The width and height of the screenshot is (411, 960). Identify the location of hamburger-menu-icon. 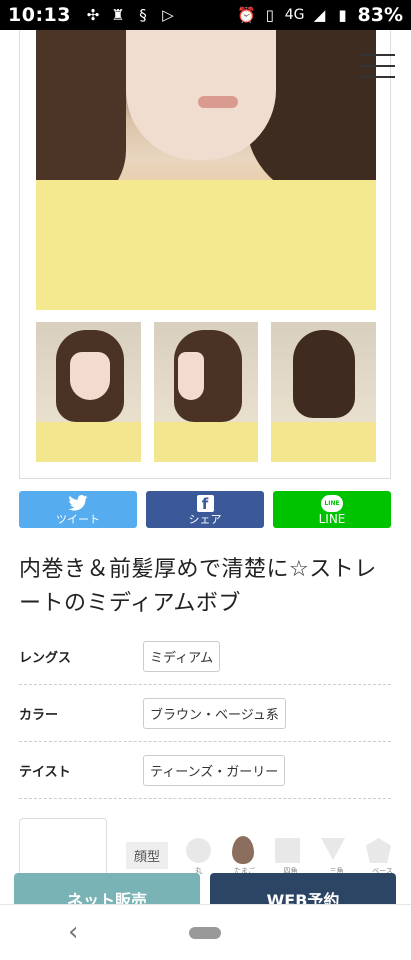
(376, 66).